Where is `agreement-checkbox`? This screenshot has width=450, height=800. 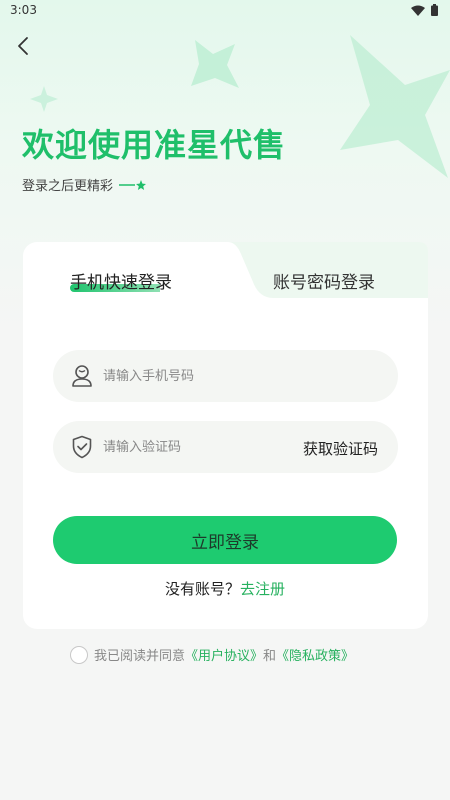 agreement-checkbox is located at coordinates (79, 654).